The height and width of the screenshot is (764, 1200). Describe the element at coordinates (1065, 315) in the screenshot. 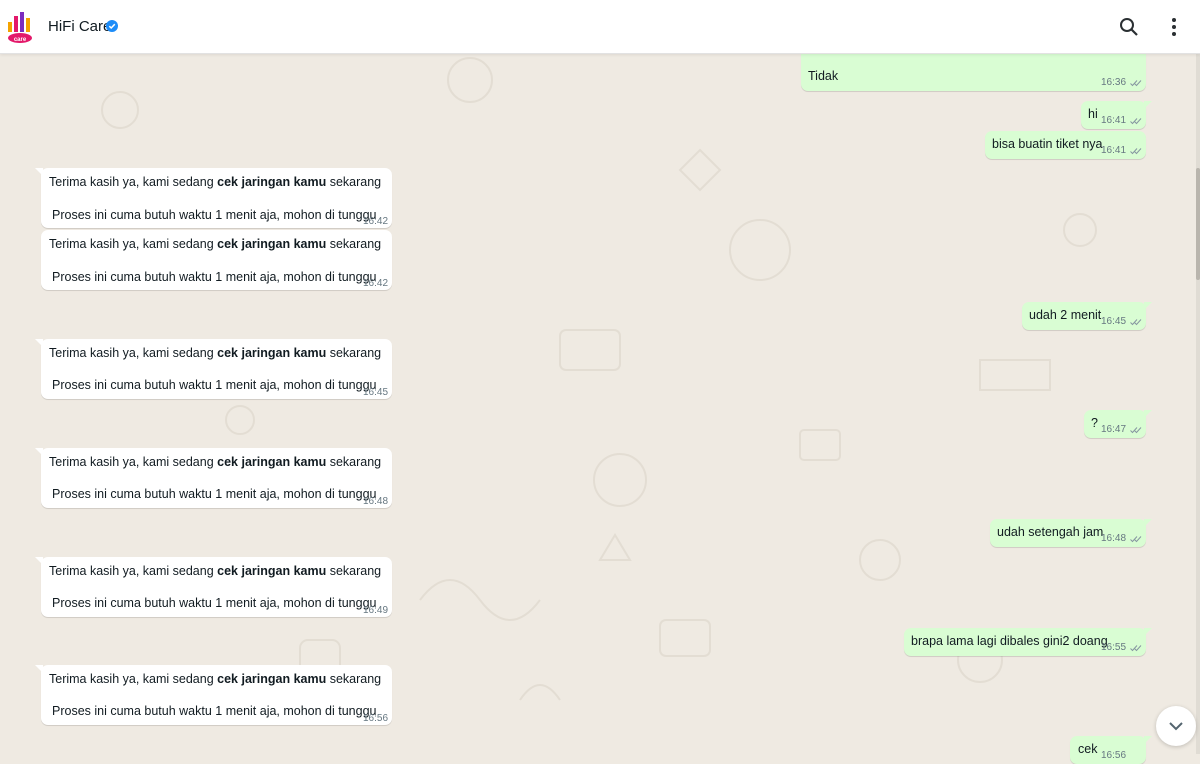

I see `message-text: udah 2 menit` at that location.